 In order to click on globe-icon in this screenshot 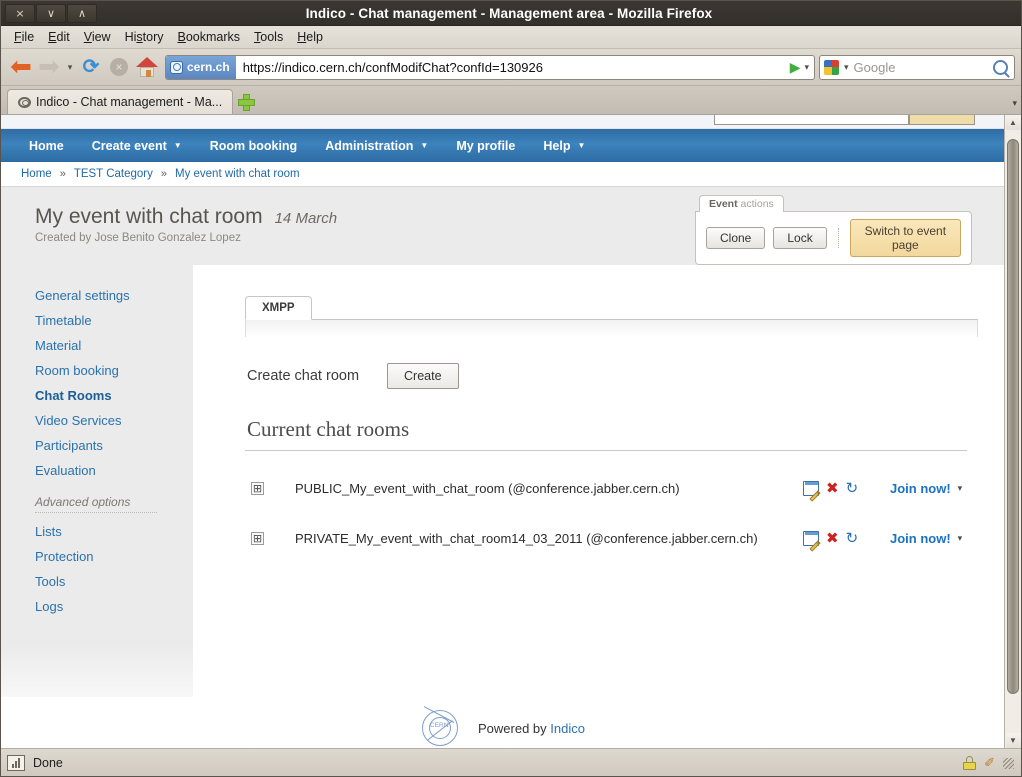, I will do `click(176, 67)`.